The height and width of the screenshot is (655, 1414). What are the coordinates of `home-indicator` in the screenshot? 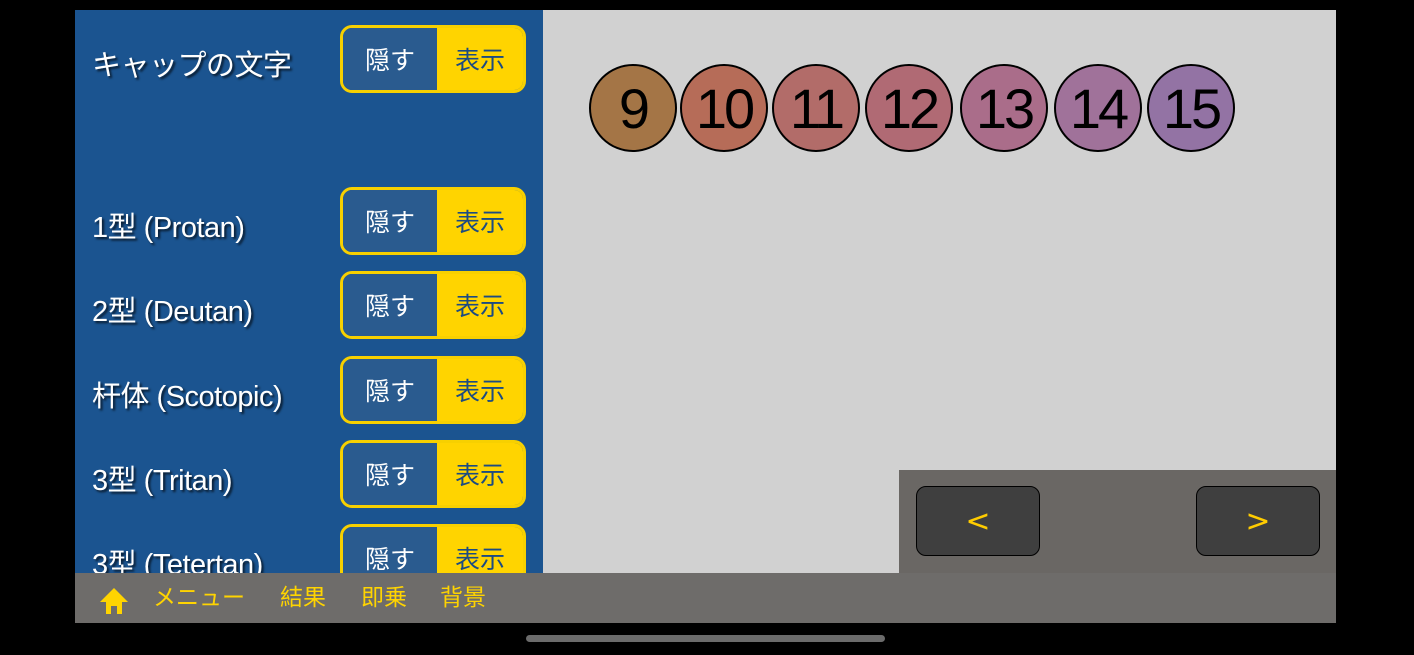 It's located at (705, 638).